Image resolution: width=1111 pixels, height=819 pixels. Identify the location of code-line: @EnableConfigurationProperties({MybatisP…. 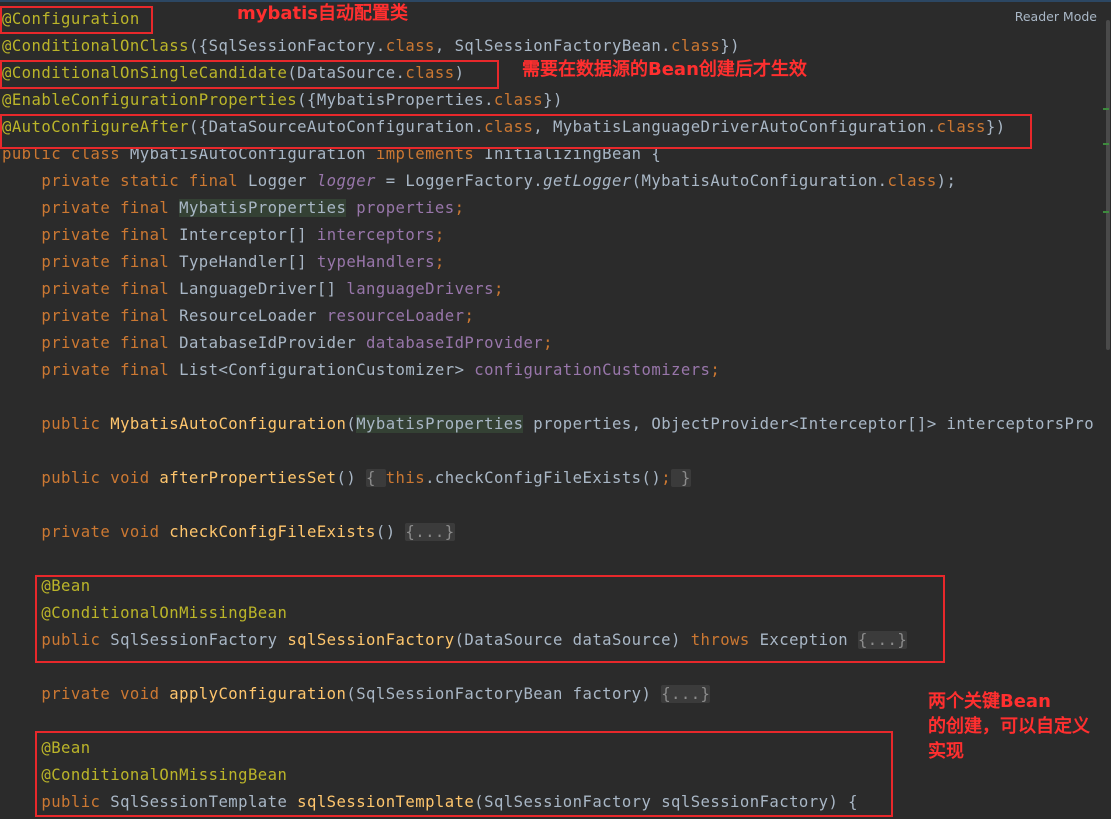
(282, 100).